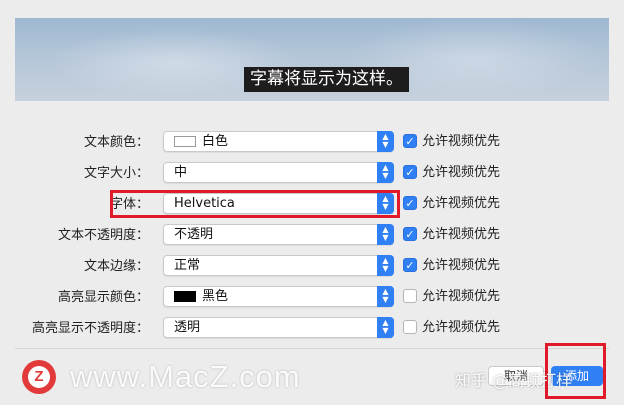  Describe the element at coordinates (103, 297) in the screenshot. I see `highlight-color-label: 高亮显示颜色：` at that location.